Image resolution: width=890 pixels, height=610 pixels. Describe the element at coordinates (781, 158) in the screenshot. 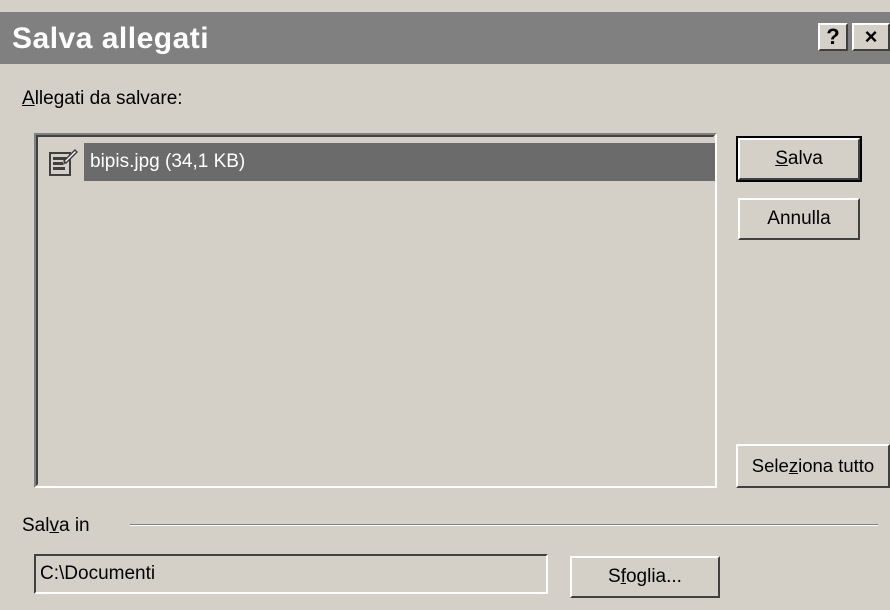

I see `save-button-mnemonic: S` at that location.